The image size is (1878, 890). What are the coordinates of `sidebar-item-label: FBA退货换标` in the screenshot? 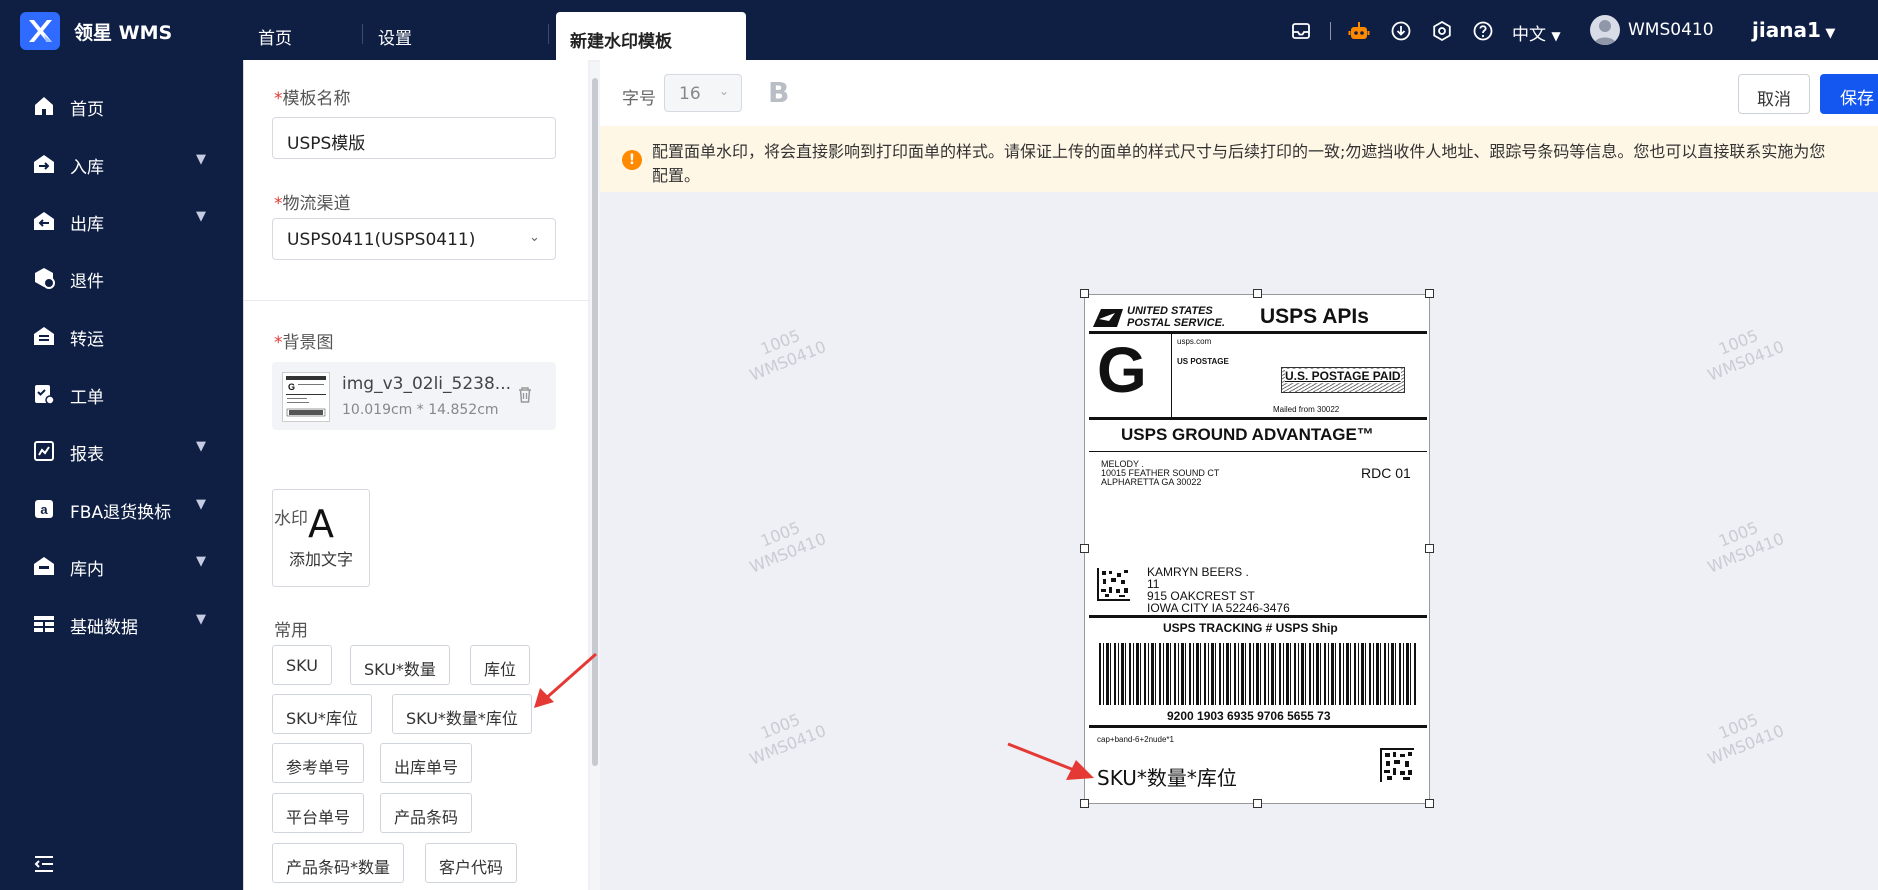 It's located at (121, 513).